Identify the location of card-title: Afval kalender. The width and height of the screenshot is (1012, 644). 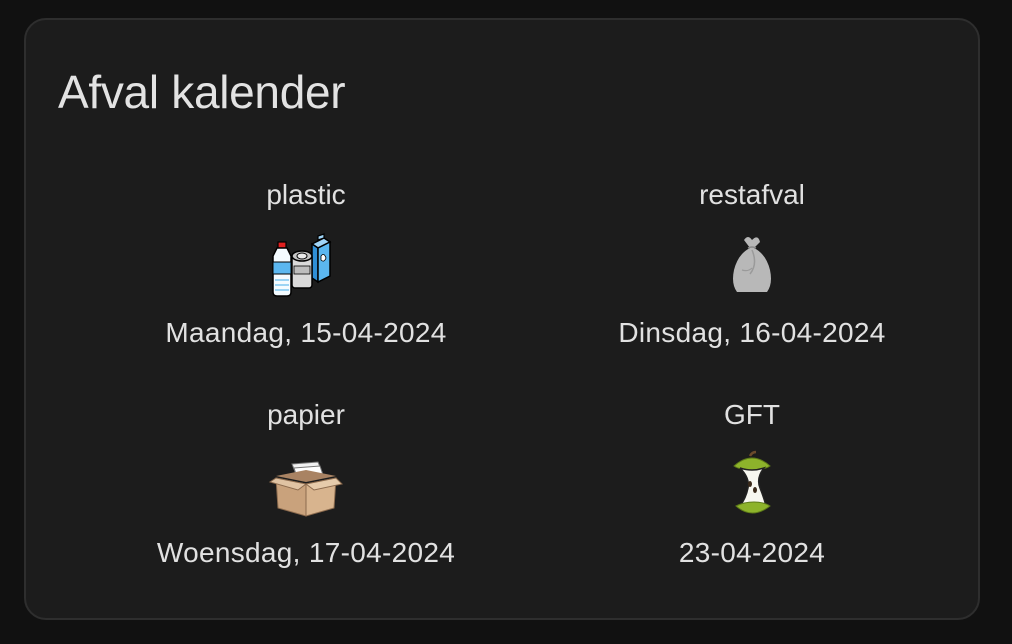
(202, 92).